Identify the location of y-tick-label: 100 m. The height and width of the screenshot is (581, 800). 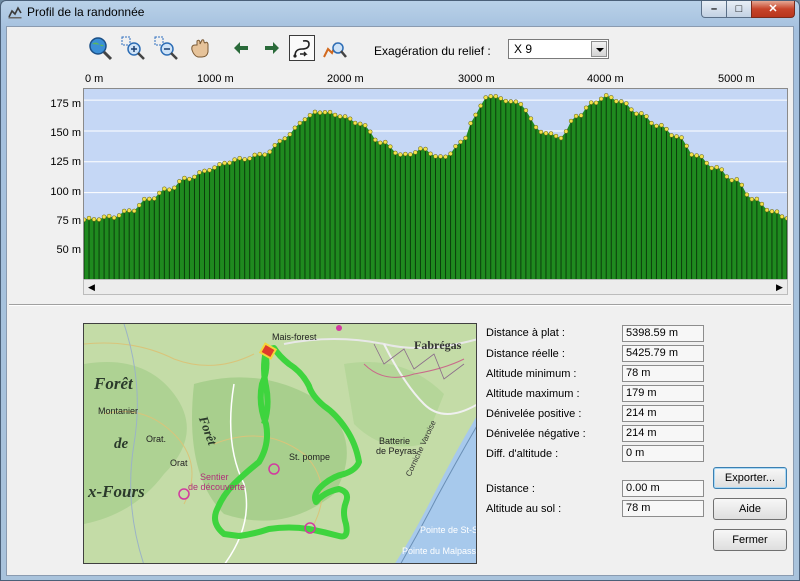
(65, 192).